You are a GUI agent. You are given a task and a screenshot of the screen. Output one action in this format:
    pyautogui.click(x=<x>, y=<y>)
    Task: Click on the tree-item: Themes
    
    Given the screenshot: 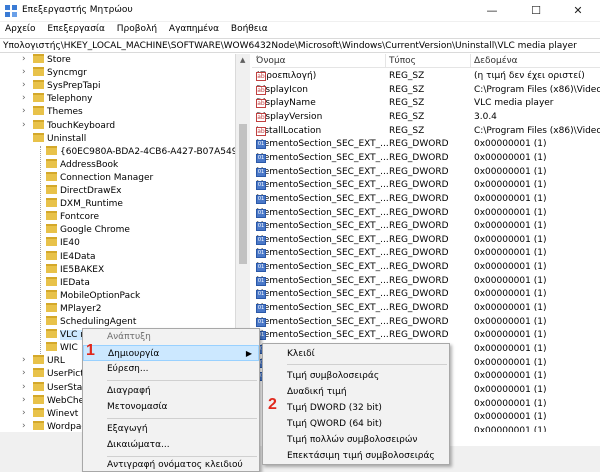 What is the action you would take?
    pyautogui.click(x=58, y=112)
    